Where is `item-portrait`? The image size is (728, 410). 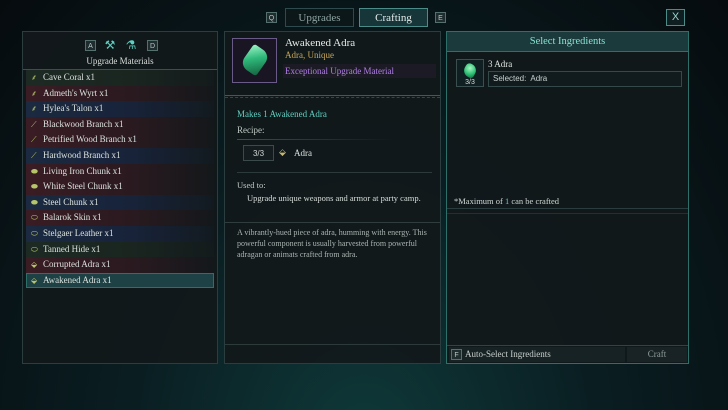 item-portrait is located at coordinates (254, 60).